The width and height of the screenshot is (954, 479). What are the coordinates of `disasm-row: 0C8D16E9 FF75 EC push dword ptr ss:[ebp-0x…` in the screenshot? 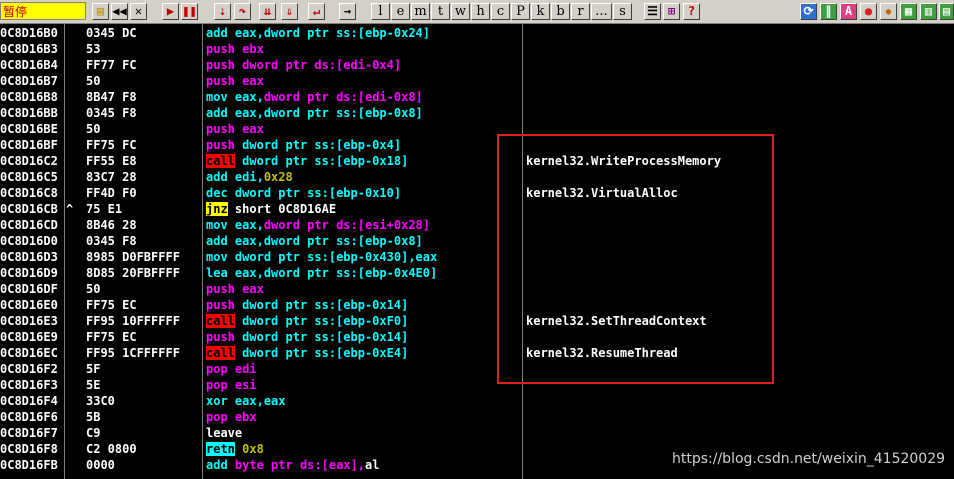 It's located at (477, 337).